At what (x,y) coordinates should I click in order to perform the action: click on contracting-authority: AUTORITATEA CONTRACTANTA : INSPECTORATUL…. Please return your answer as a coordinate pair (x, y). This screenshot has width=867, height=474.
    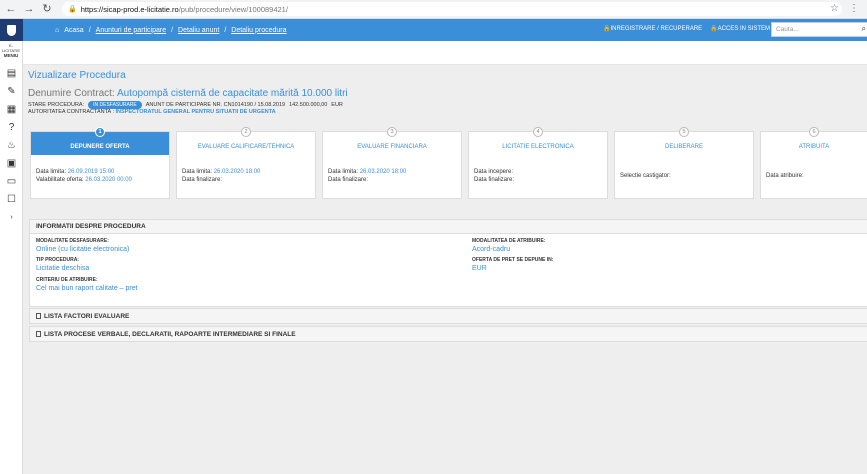
    Looking at the image, I should click on (152, 112).